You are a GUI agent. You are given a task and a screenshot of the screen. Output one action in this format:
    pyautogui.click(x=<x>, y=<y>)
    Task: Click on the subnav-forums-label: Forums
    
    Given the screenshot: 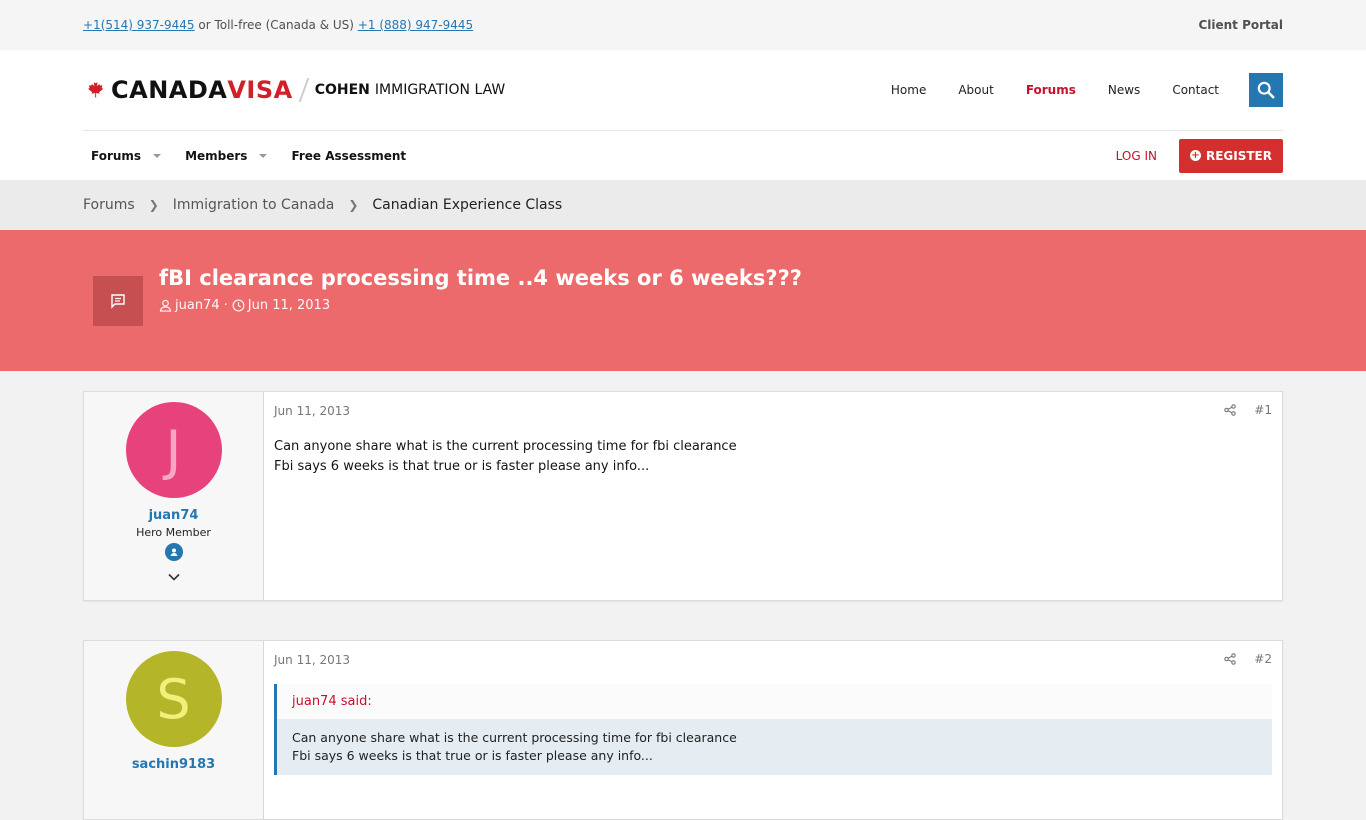 What is the action you would take?
    pyautogui.click(x=116, y=155)
    